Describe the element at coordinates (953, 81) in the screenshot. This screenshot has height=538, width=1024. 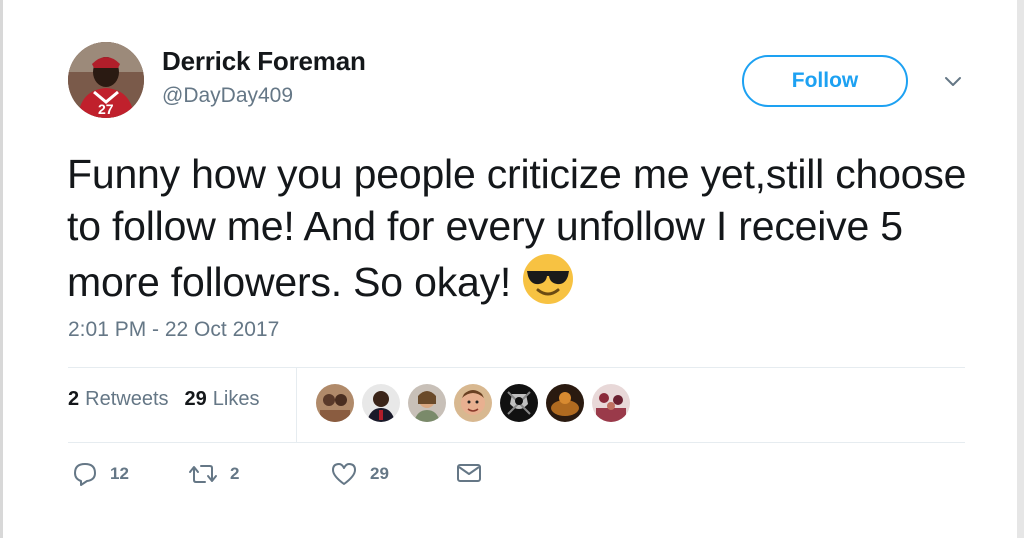
I see `chevron-down-icon` at that location.